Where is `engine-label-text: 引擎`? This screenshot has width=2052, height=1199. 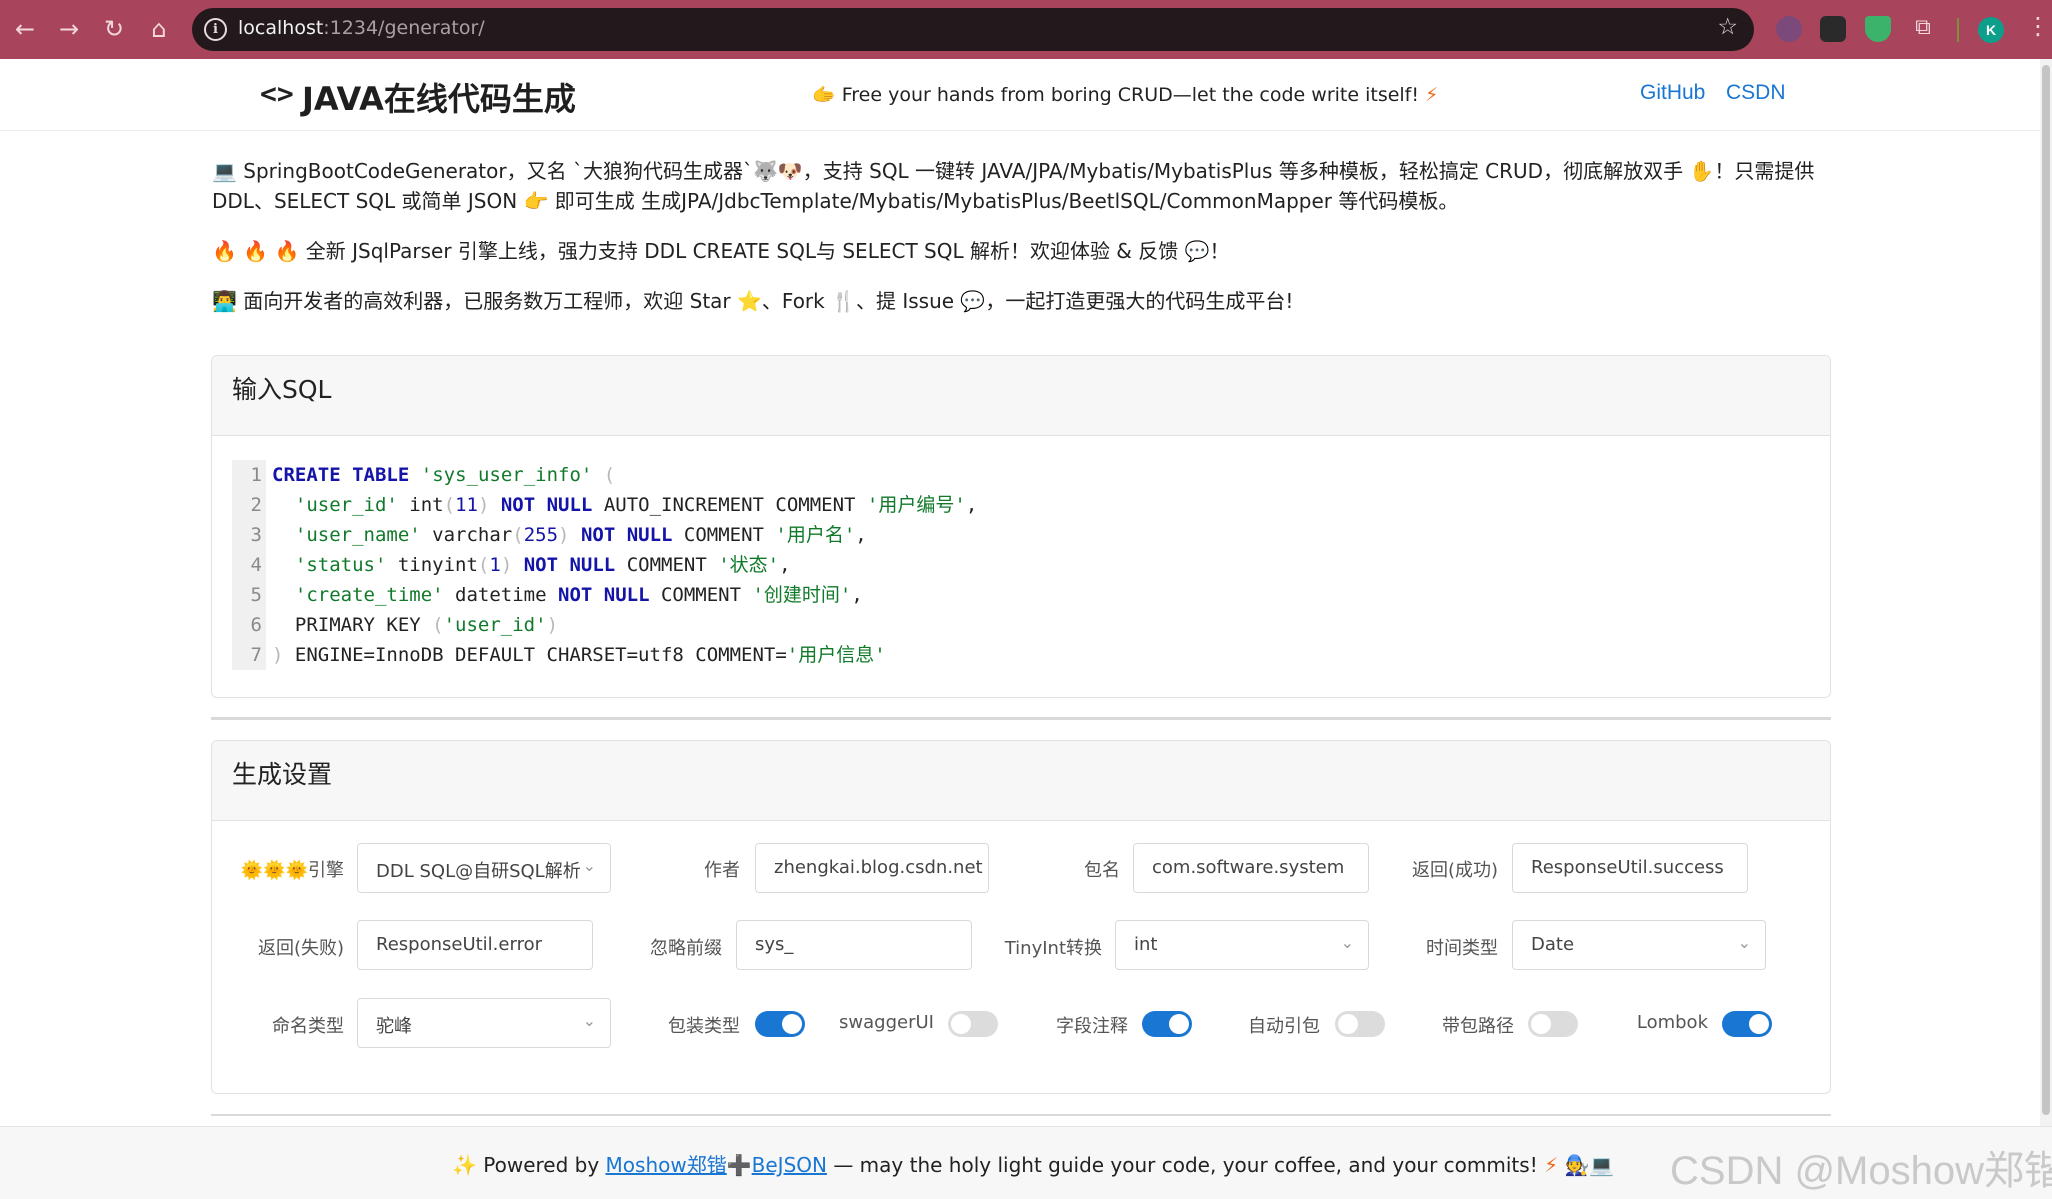
engine-label-text: 引擎 is located at coordinates (326, 870).